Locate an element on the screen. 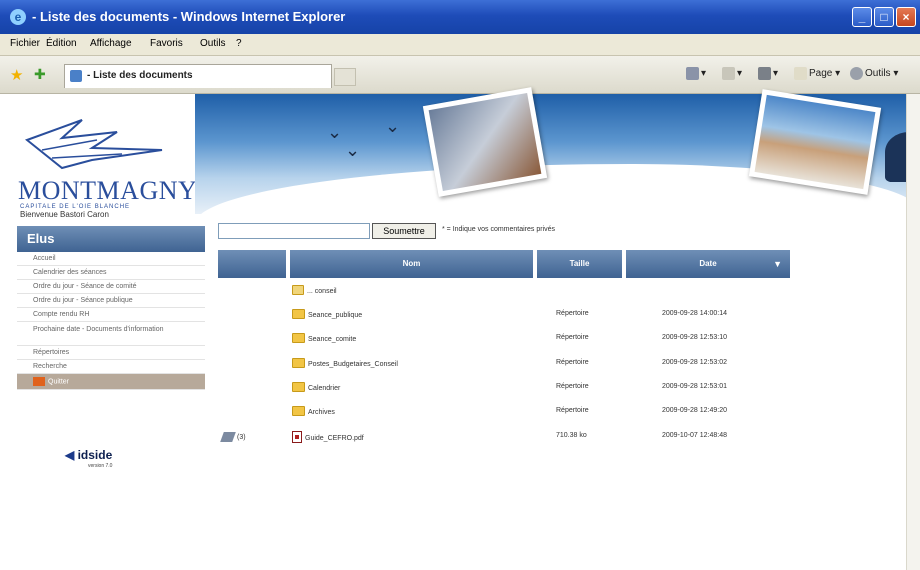  ie-icon: e is located at coordinates (18, 17).